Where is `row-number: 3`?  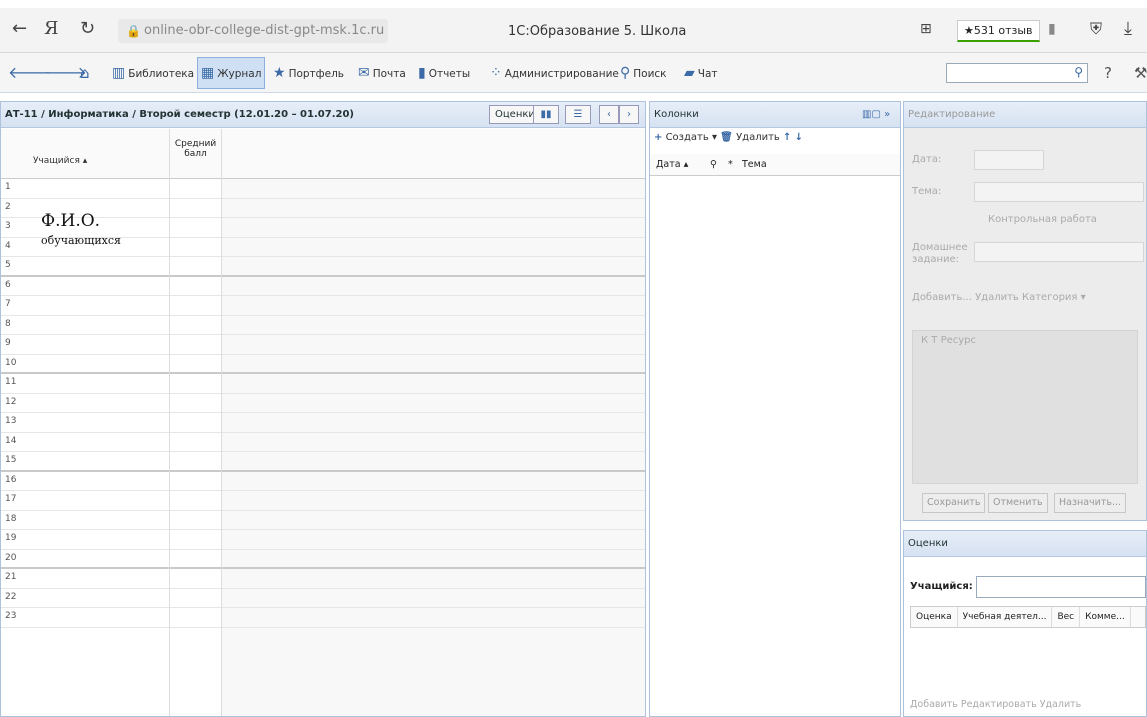
row-number: 3 is located at coordinates (8, 226).